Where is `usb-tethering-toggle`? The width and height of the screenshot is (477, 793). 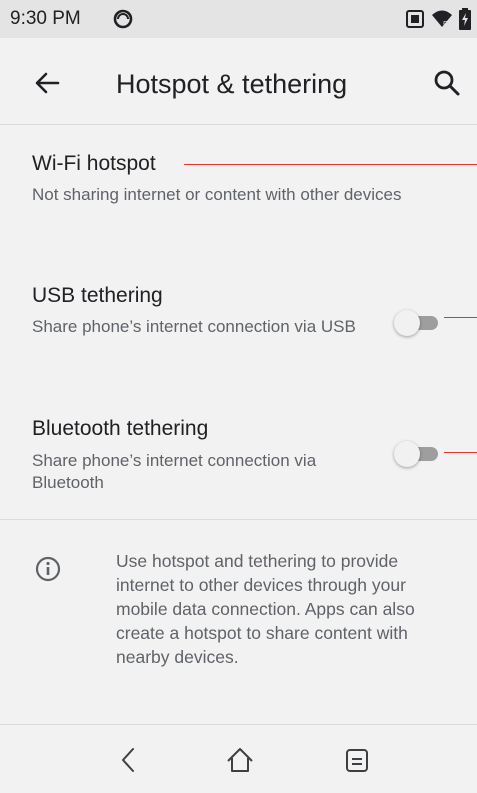
usb-tethering-toggle is located at coordinates (419, 323).